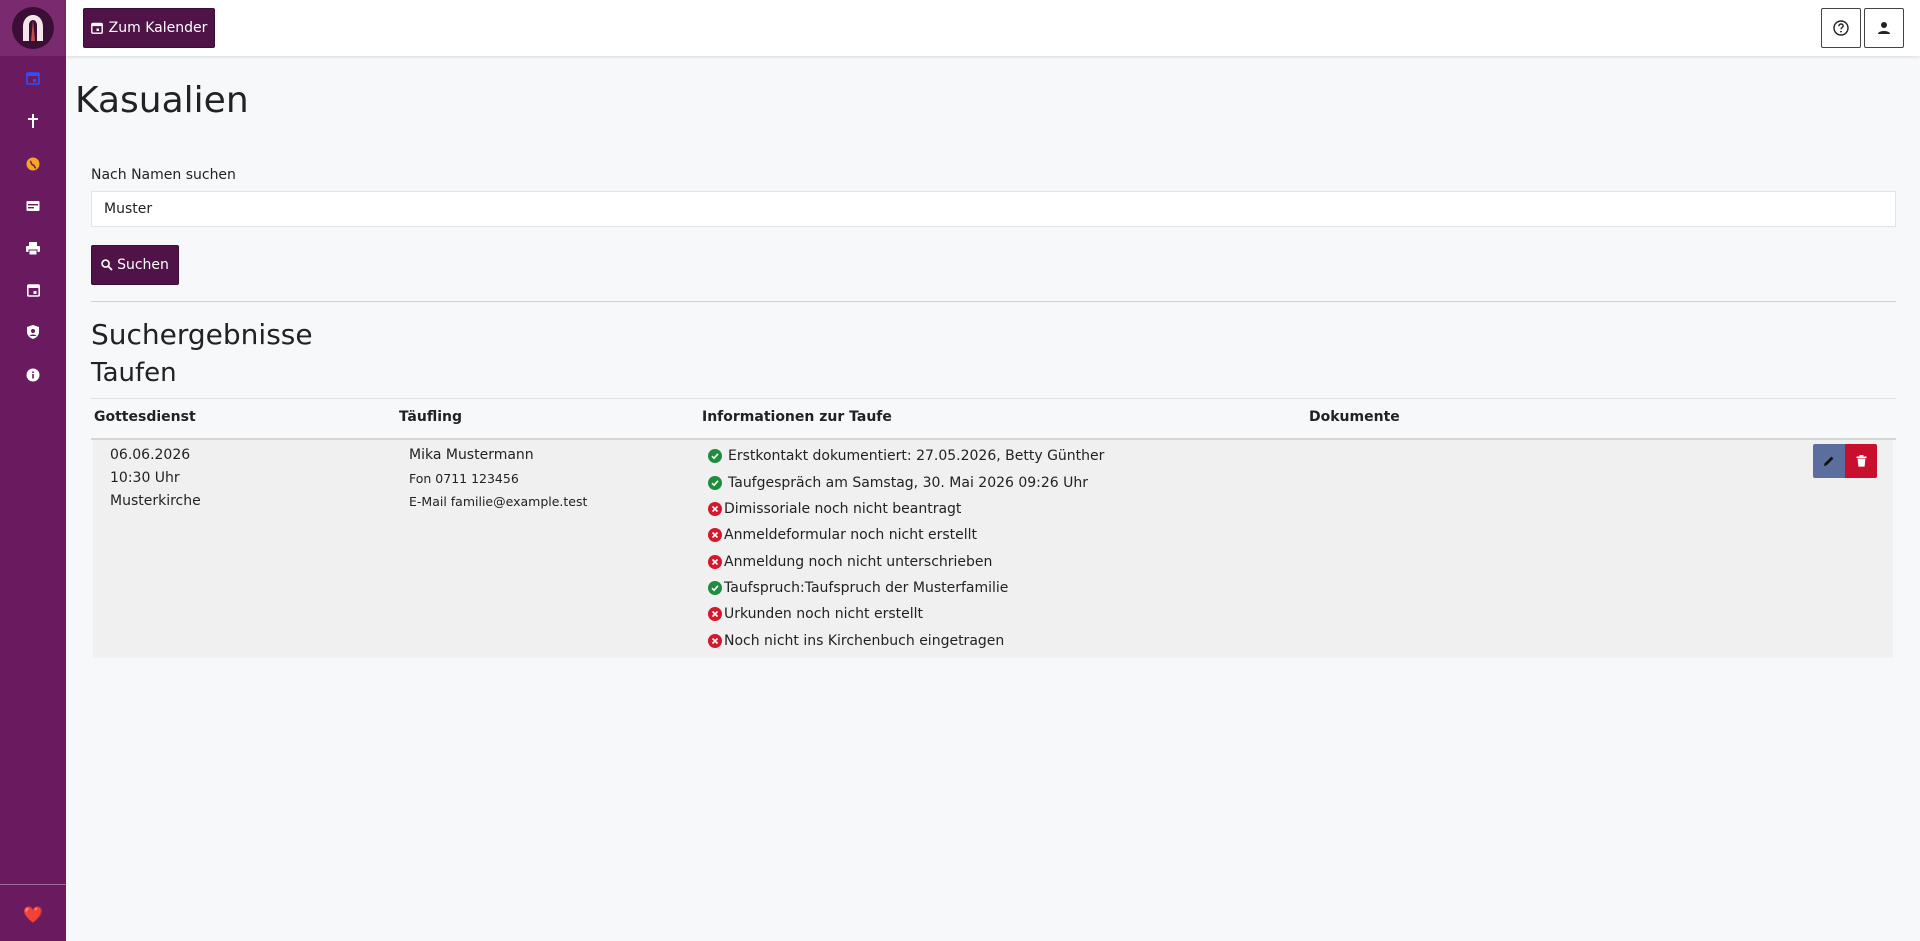  I want to click on column-header-dokumente: Dokumente, so click(1354, 417).